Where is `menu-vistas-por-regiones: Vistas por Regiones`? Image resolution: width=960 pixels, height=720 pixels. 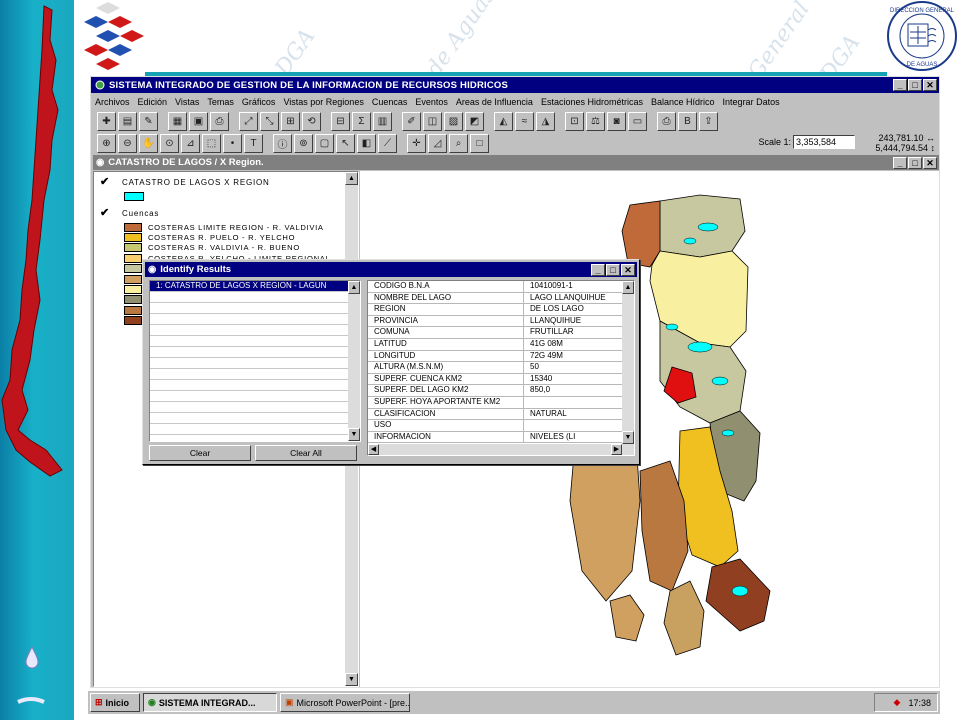 menu-vistas-por-regiones: Vistas por Regiones is located at coordinates (323, 102).